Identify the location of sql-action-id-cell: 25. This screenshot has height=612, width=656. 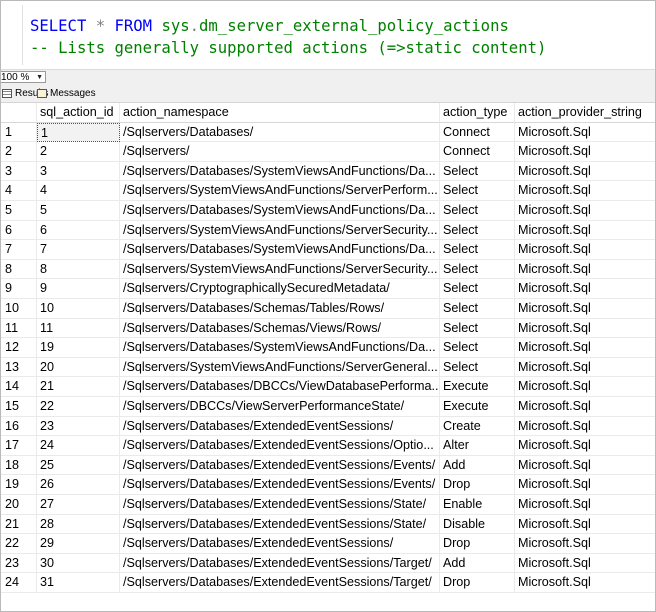
(78, 465).